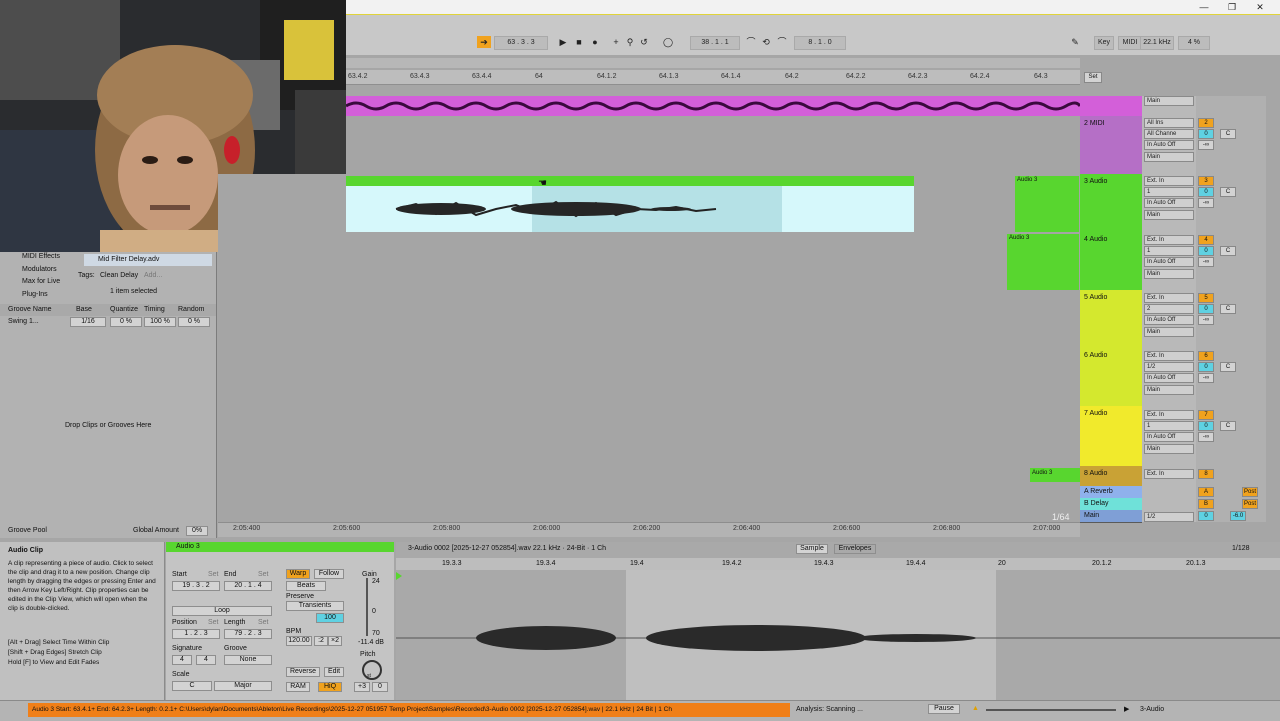 This screenshot has height=721, width=1280. Describe the element at coordinates (362, 687) in the screenshot. I see `transpose-field: +3` at that location.